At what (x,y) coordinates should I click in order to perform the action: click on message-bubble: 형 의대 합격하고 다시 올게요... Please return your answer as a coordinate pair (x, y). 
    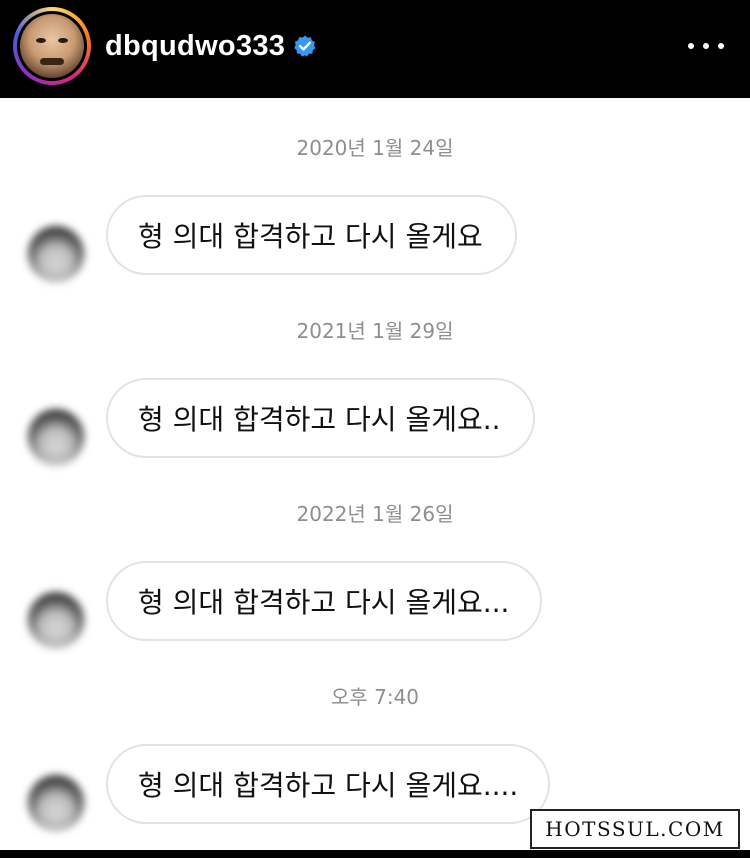
    Looking at the image, I should click on (320, 418).